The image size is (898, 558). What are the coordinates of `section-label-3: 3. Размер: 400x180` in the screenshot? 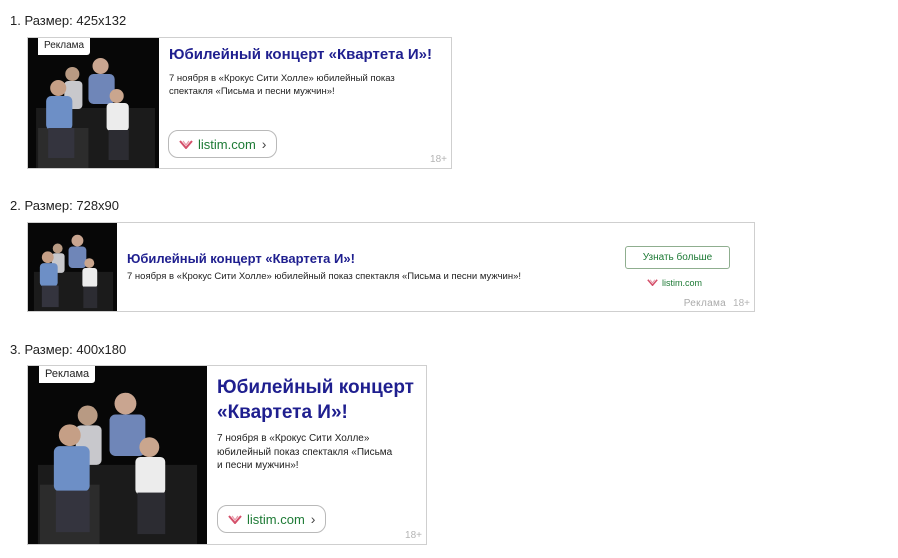 It's located at (68, 349).